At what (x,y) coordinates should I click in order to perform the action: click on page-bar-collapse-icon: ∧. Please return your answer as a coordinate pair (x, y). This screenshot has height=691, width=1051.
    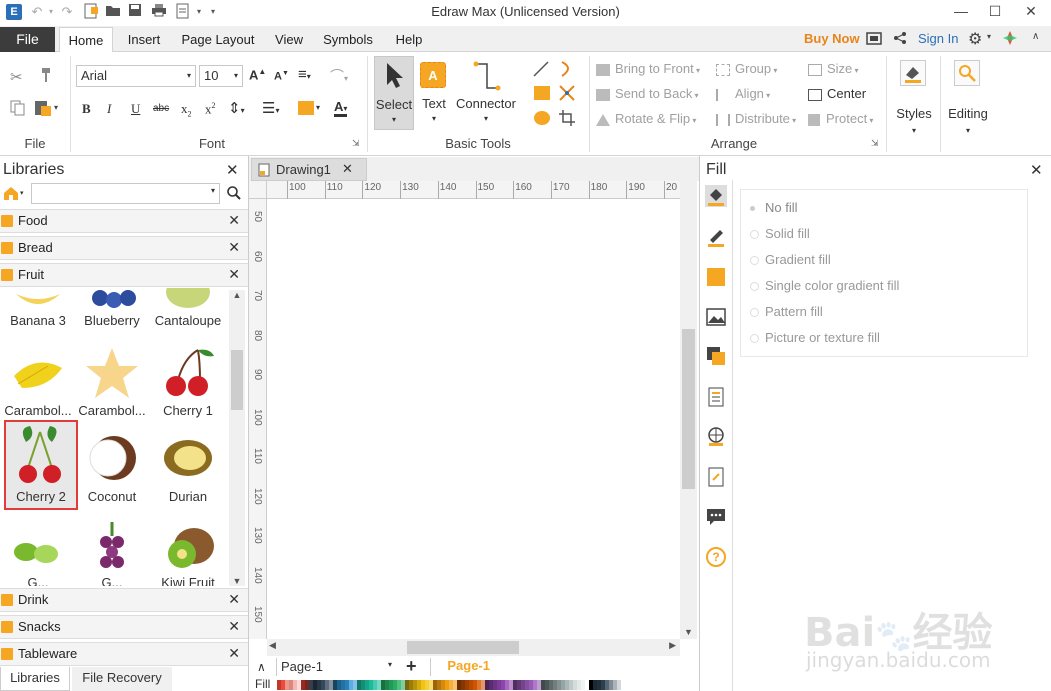
    Looking at the image, I should click on (261, 667).